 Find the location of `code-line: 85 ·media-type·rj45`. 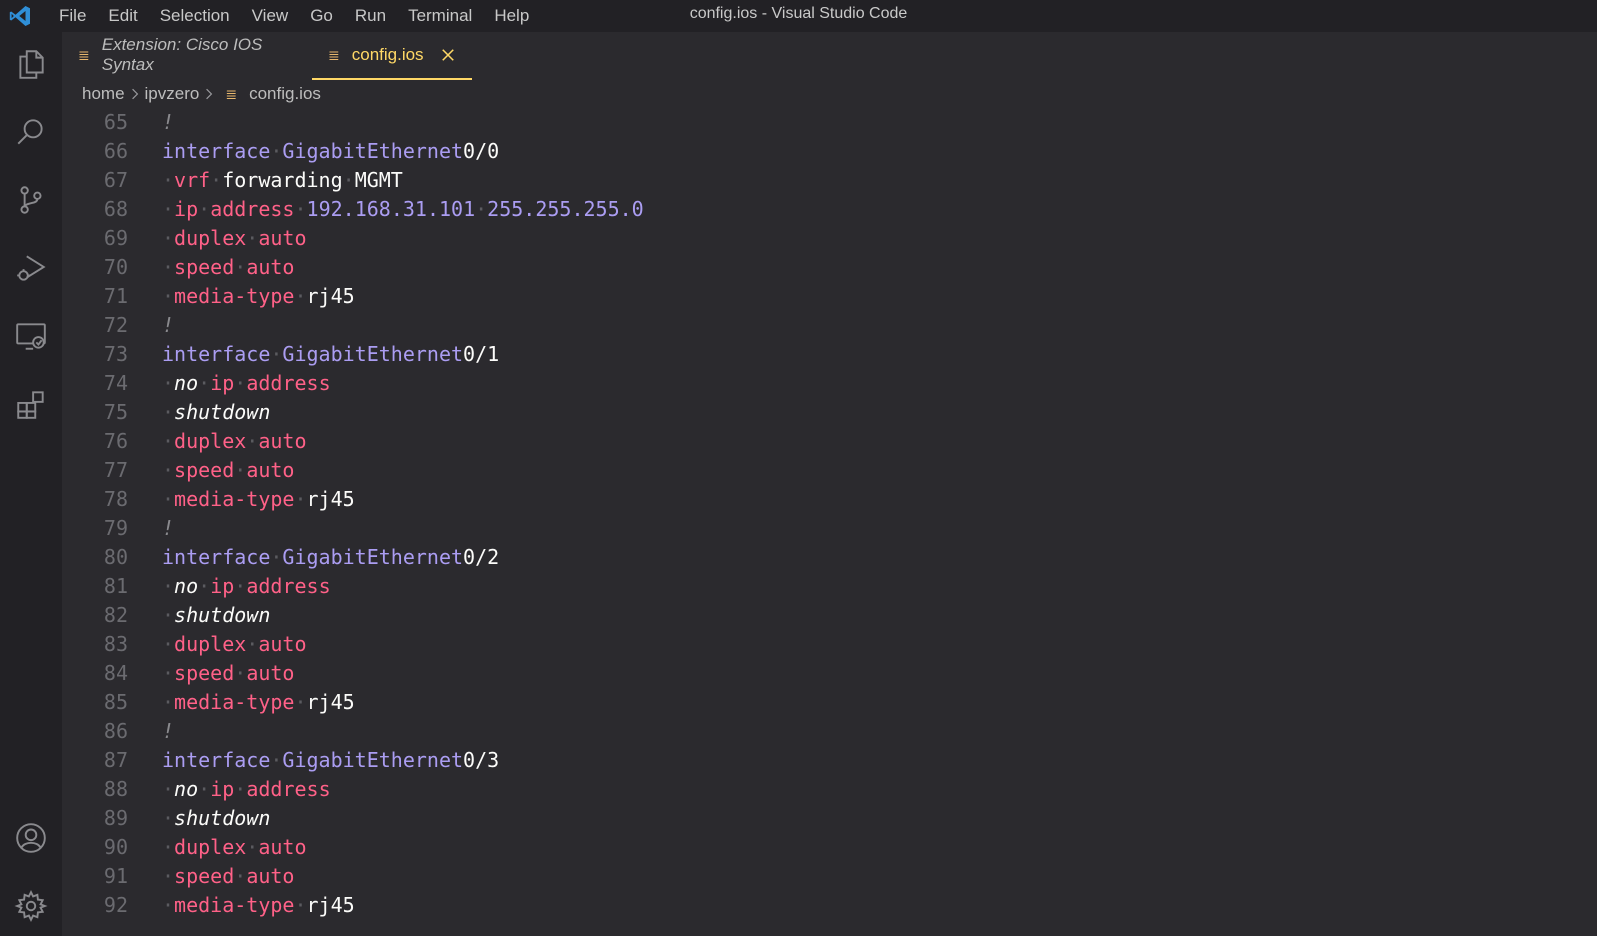

code-line: 85 ·media-type·rj45 is located at coordinates (812, 702).